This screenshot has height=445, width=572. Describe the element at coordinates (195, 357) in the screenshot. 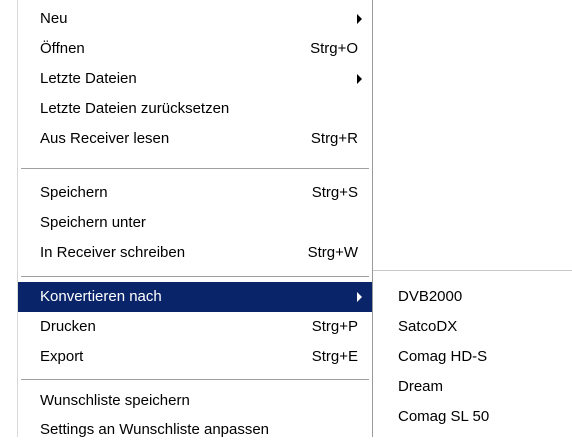

I see `menu-item-export: Export Strg+E` at that location.